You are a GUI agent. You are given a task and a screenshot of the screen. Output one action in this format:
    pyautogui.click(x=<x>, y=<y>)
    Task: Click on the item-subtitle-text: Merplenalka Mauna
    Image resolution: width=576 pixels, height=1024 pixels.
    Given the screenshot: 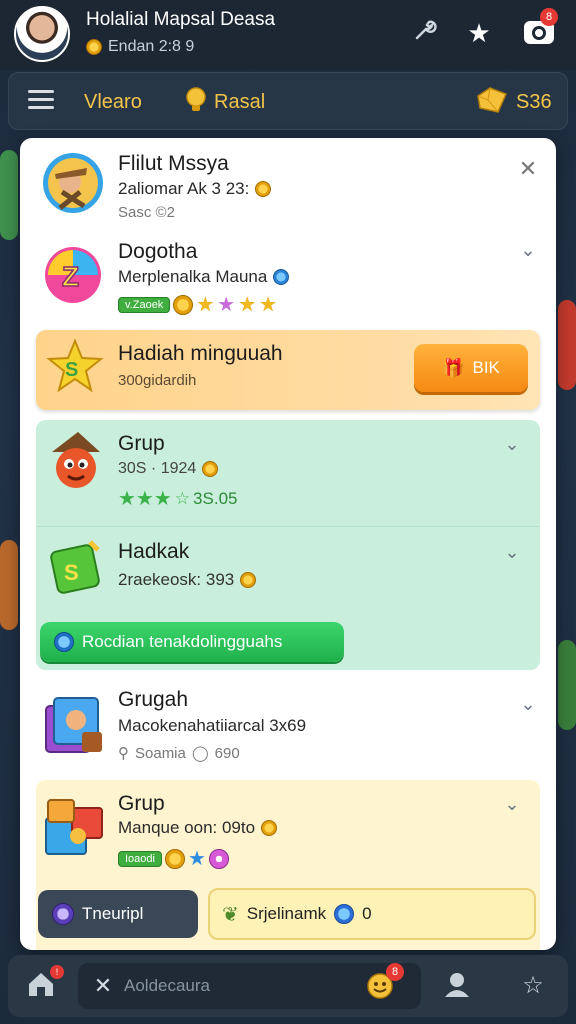 What is the action you would take?
    pyautogui.click(x=193, y=276)
    